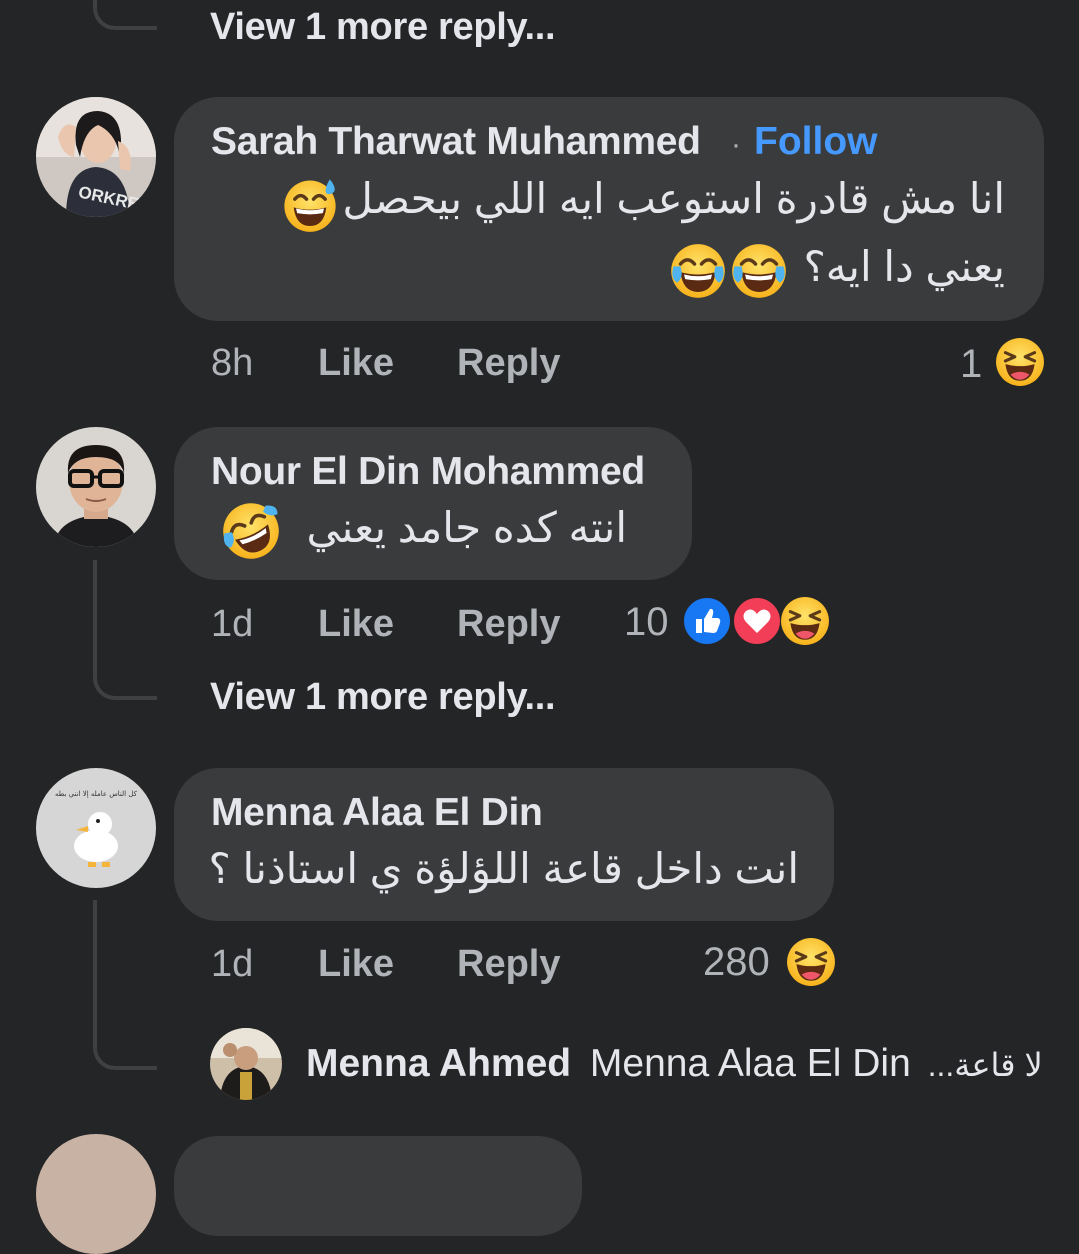  I want to click on rofl-emoji-icon, so click(251, 531).